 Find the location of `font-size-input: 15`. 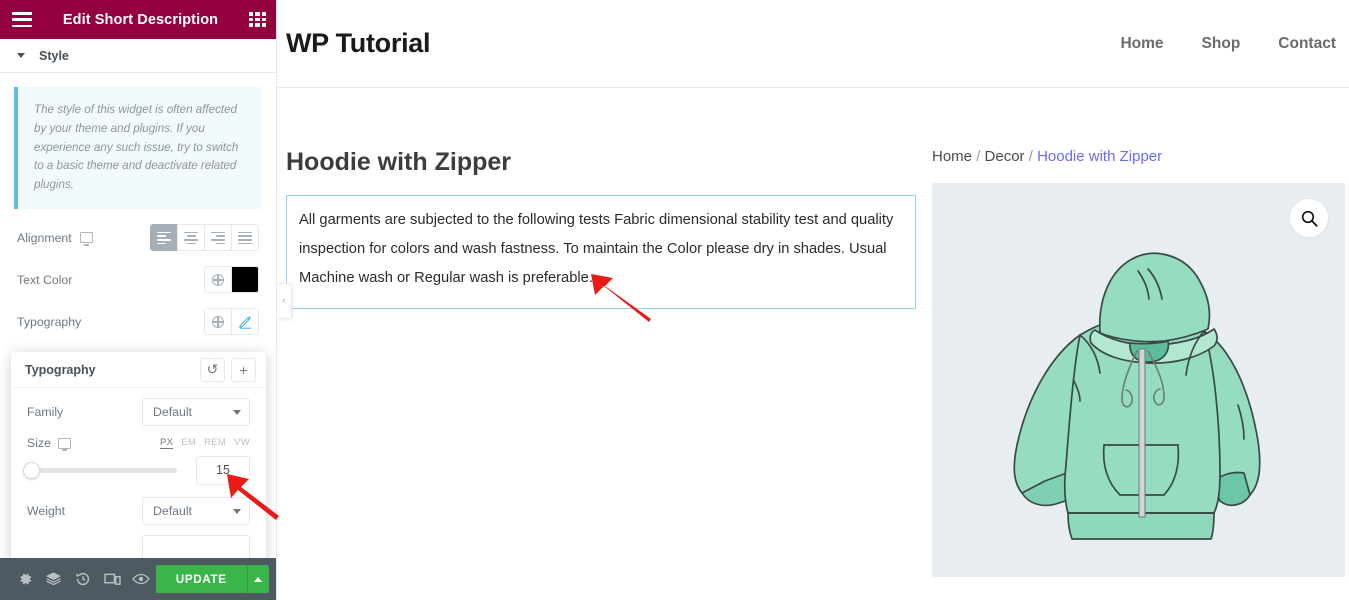

font-size-input: 15 is located at coordinates (223, 470).